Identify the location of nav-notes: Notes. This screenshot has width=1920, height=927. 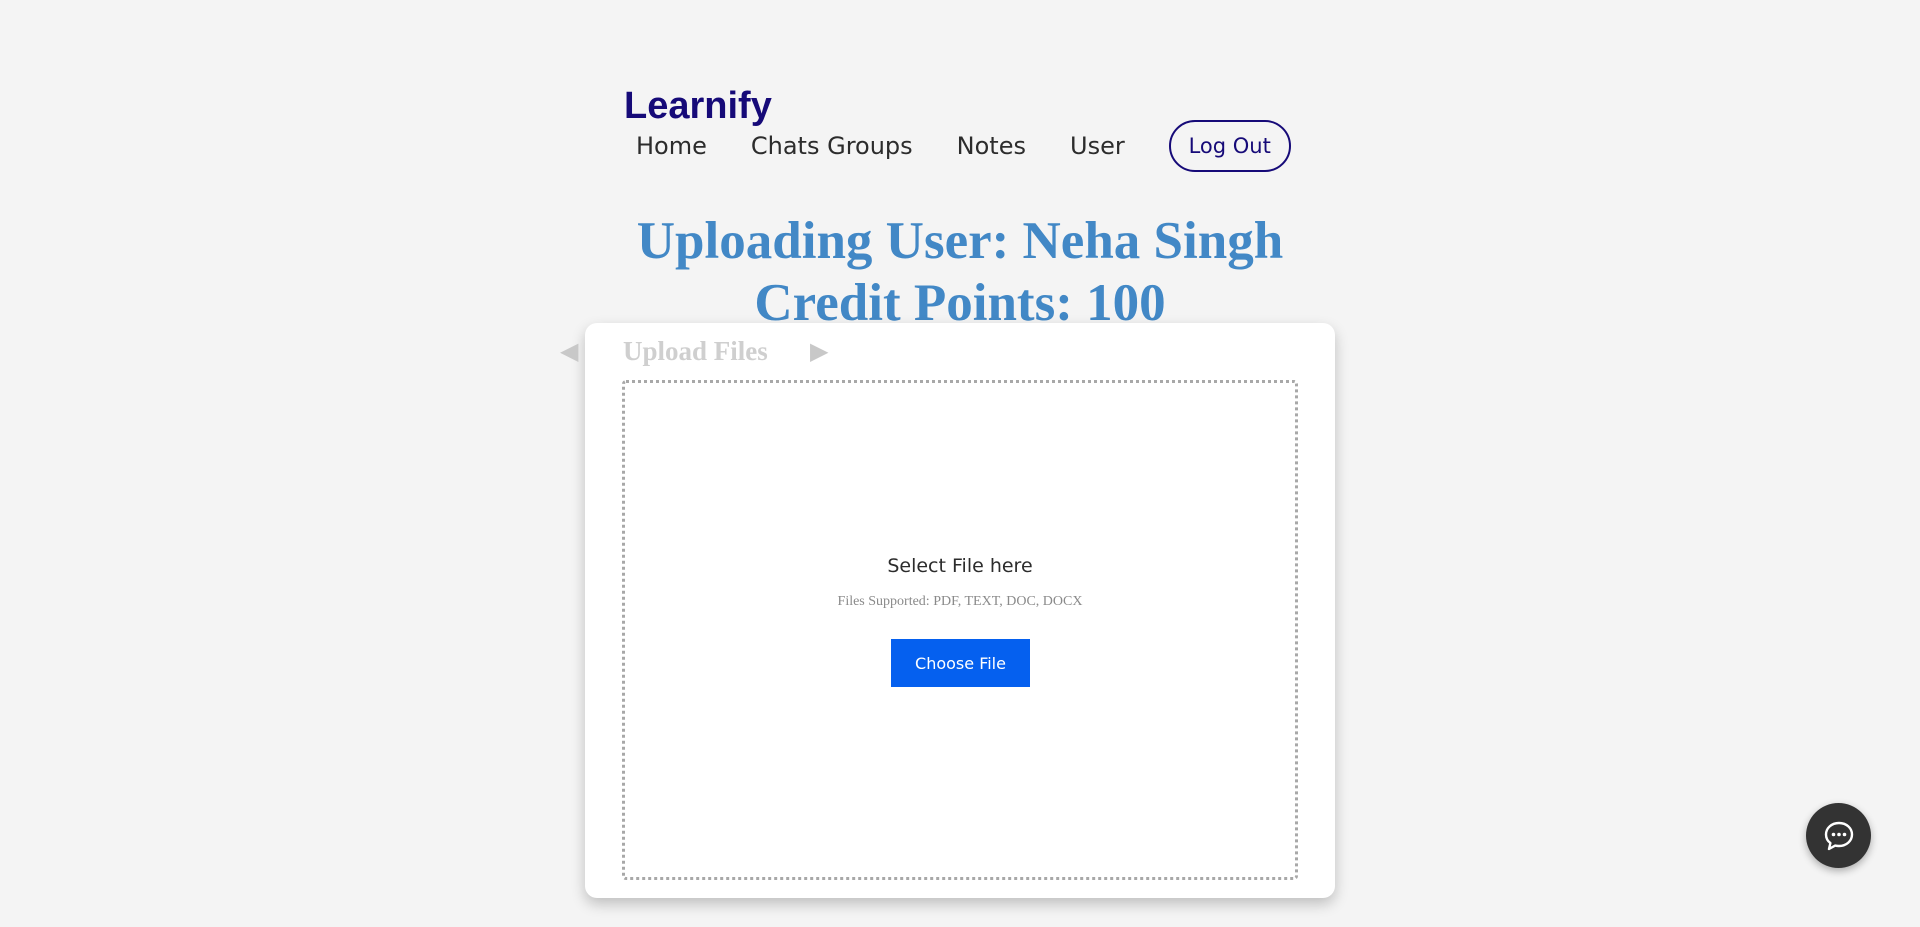
(991, 146).